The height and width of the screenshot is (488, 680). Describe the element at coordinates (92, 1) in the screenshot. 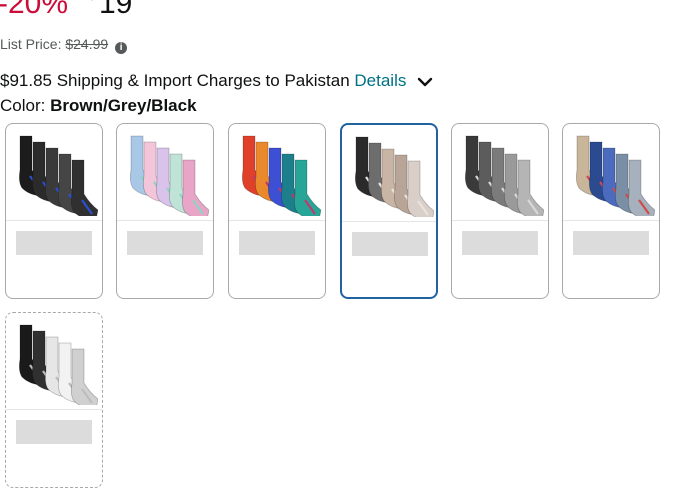

I see `price-currency: $` at that location.